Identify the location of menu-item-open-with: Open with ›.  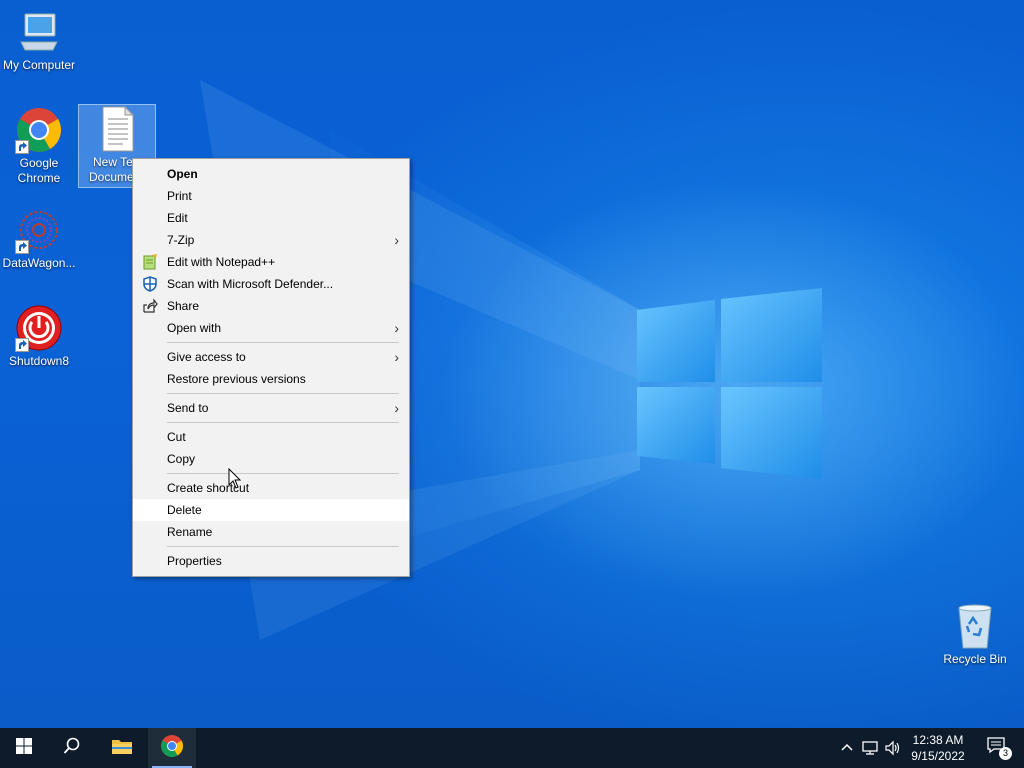
(271, 328).